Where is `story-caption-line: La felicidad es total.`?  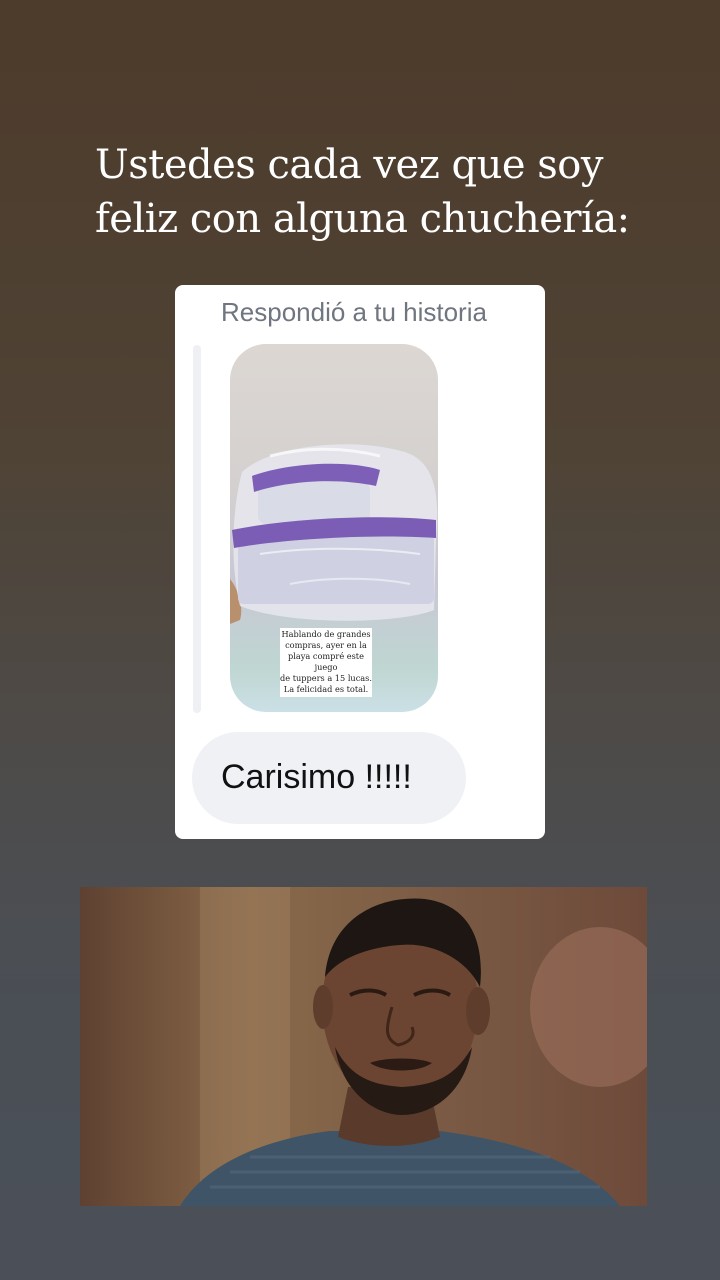
story-caption-line: La felicidad es total. is located at coordinates (326, 689).